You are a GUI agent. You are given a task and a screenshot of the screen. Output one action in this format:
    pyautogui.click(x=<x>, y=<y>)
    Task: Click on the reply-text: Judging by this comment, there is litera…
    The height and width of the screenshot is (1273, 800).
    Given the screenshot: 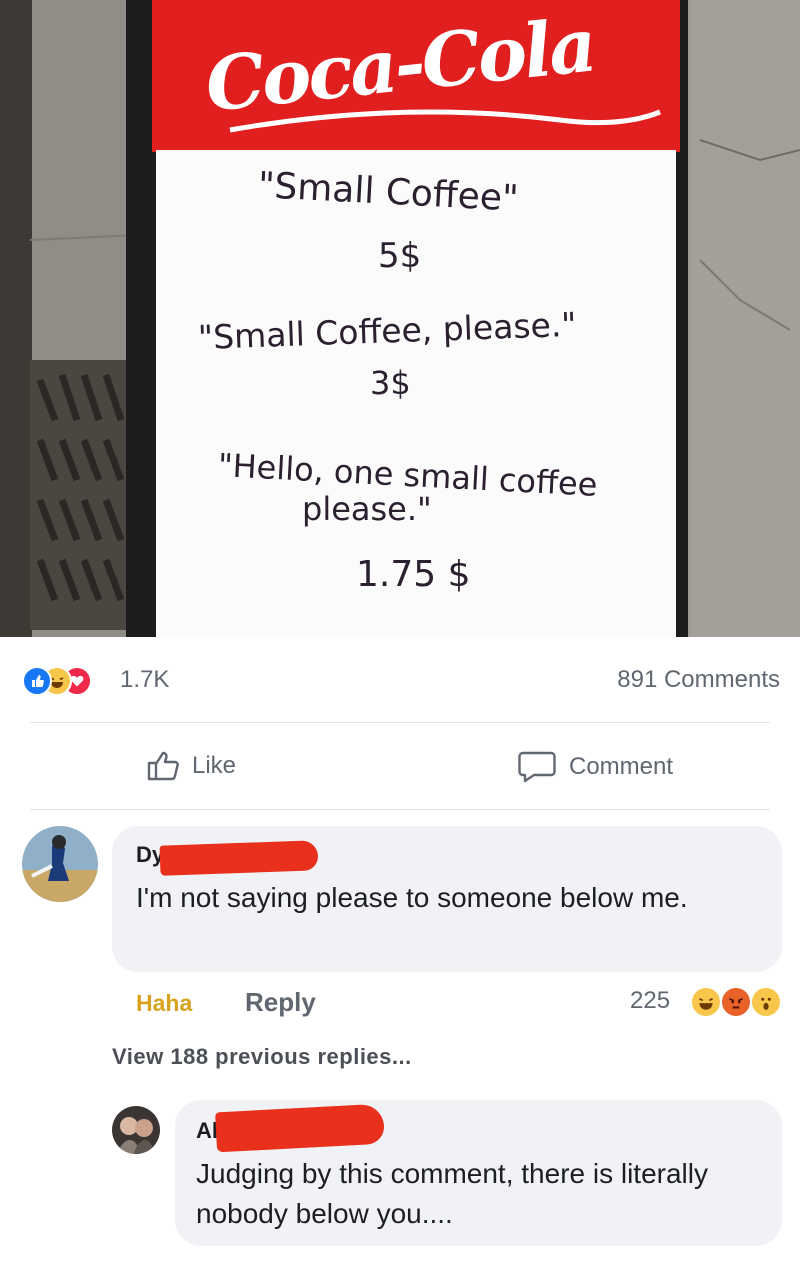 What is the action you would take?
    pyautogui.click(x=452, y=1193)
    